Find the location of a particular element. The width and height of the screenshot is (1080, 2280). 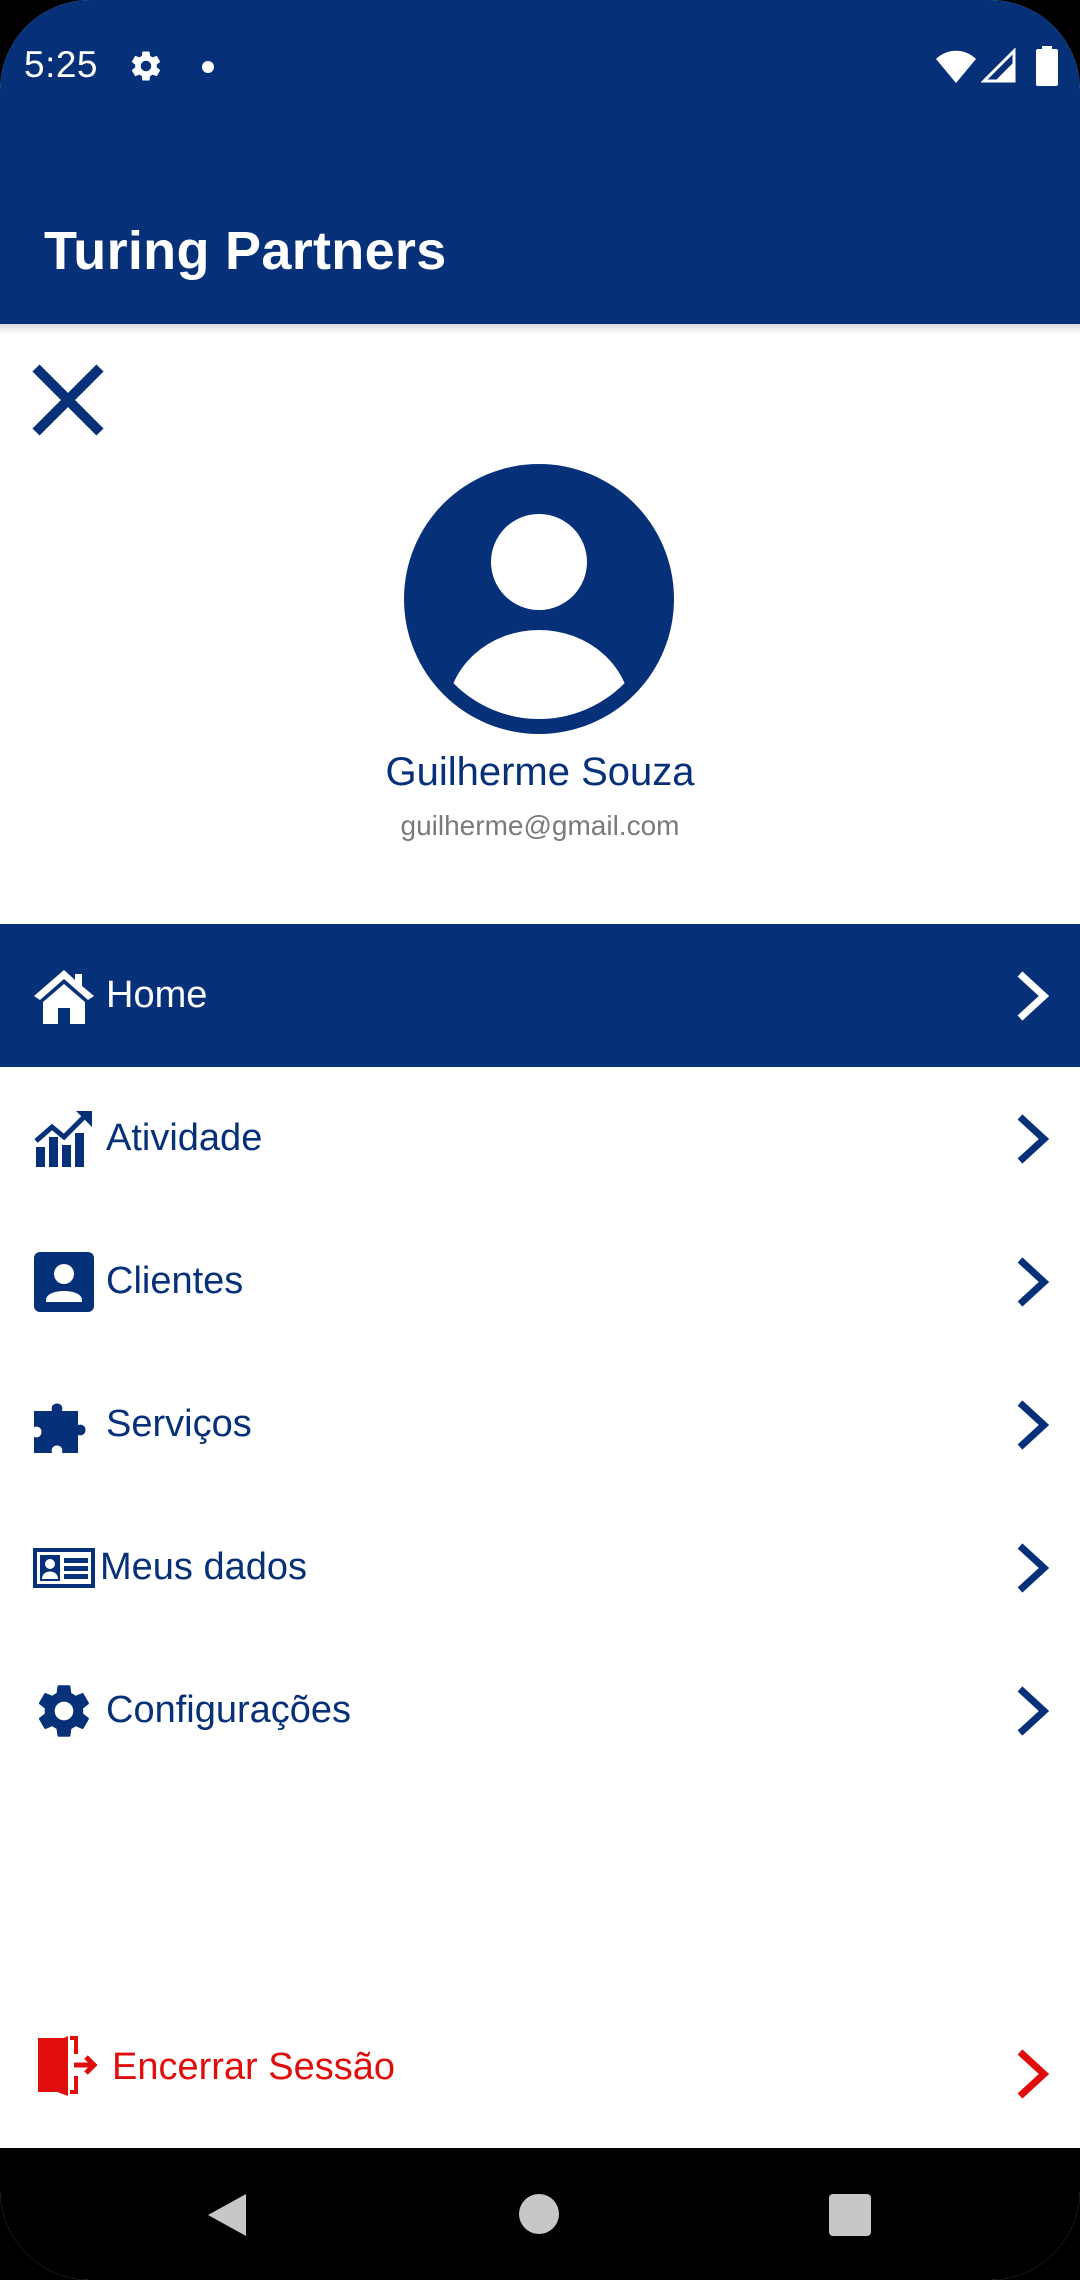

menu-item-label: Clientes is located at coordinates (175, 1281).